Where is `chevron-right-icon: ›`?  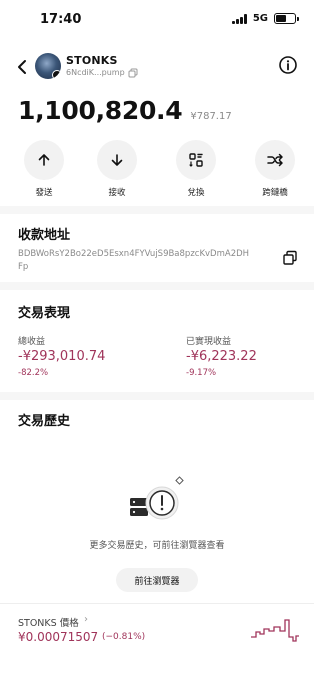 chevron-right-icon: › is located at coordinates (86, 619).